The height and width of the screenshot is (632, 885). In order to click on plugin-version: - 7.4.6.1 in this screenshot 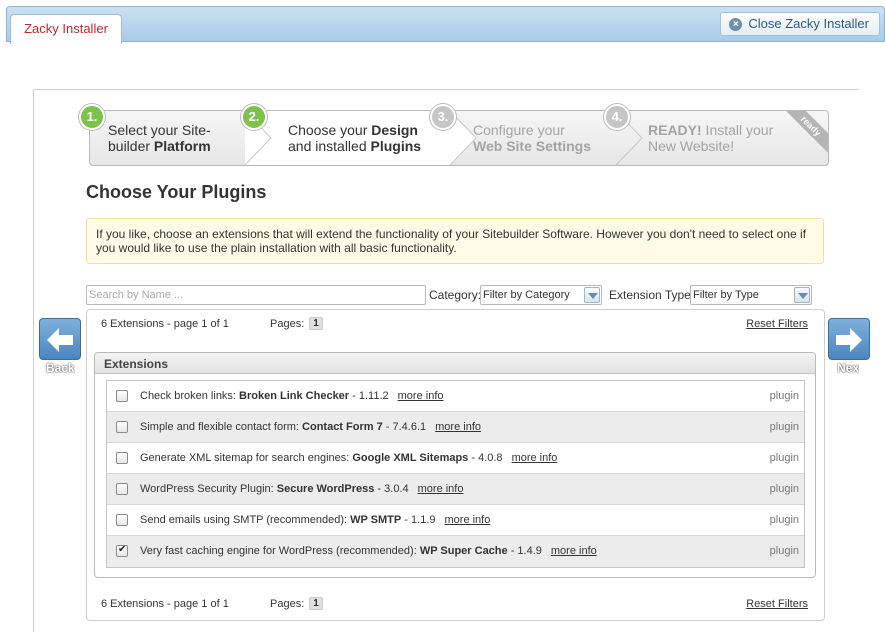, I will do `click(404, 427)`.